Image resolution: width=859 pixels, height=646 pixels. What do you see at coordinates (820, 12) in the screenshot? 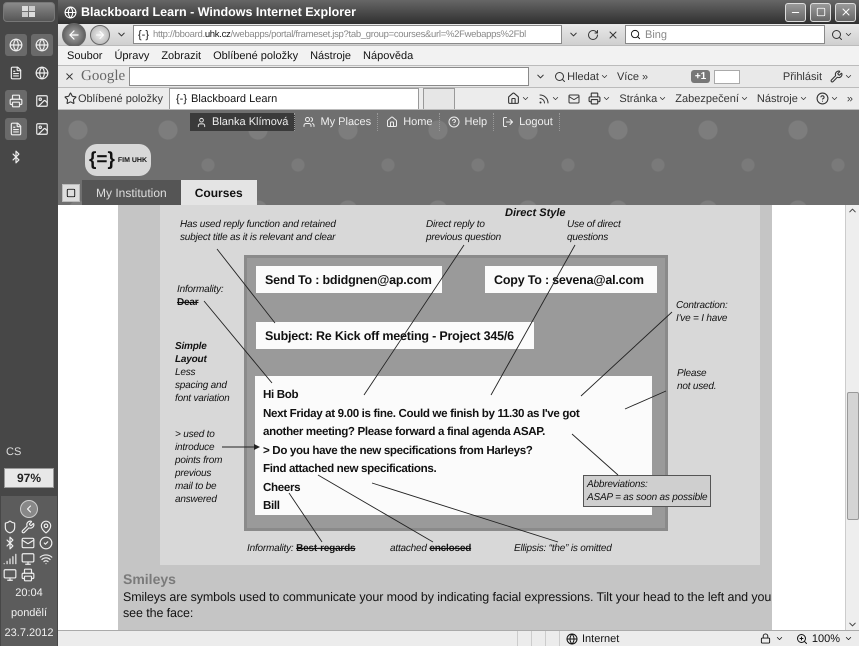
I see `maximize-button` at bounding box center [820, 12].